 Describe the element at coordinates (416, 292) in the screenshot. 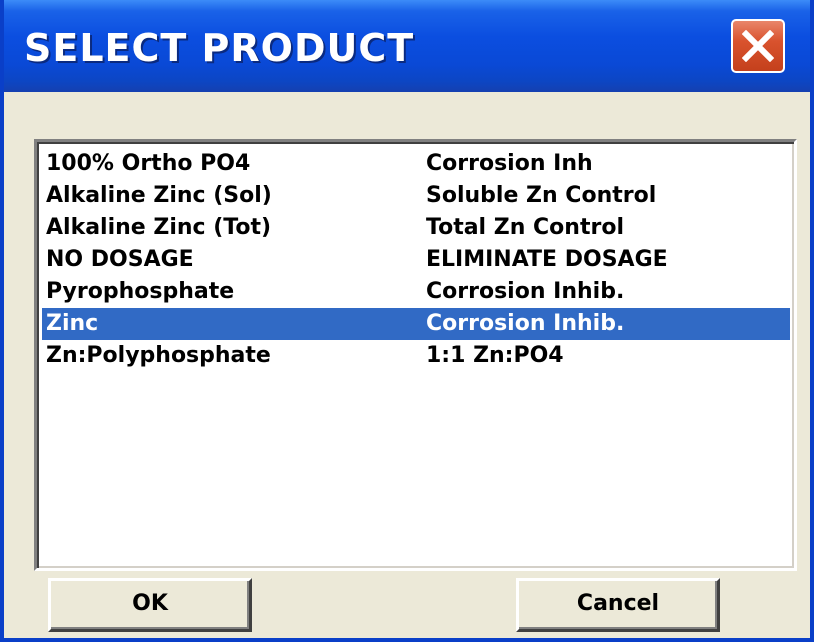

I see `list-item: Pyrophosphate Corrosion Inhib.` at that location.